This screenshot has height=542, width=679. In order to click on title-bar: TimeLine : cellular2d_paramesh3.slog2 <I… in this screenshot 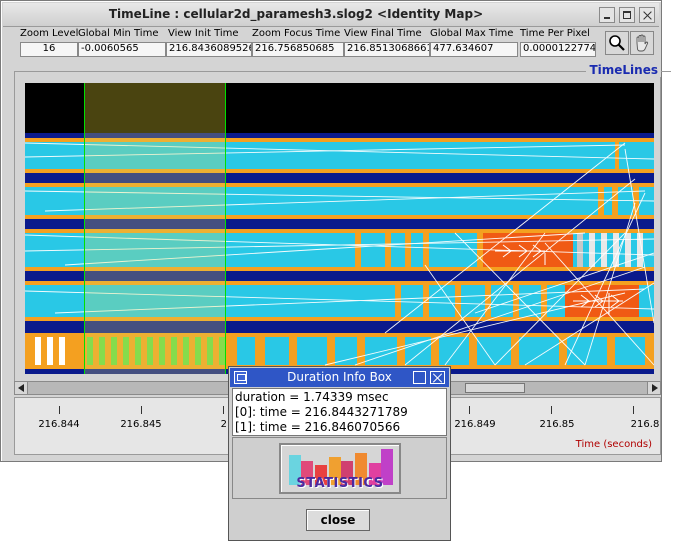, I will do `click(331, 15)`.